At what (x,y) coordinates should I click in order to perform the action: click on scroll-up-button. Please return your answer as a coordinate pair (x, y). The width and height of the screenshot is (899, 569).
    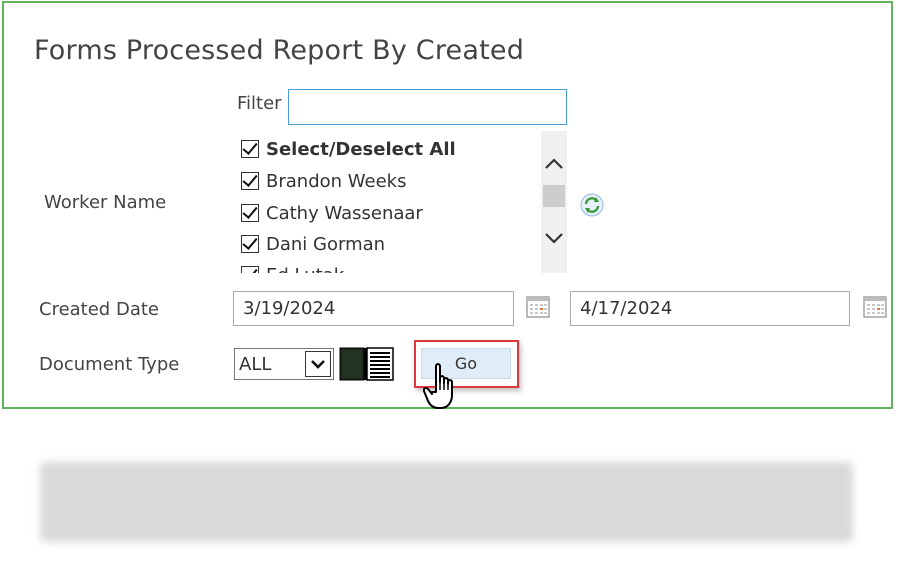
    Looking at the image, I should click on (554, 164).